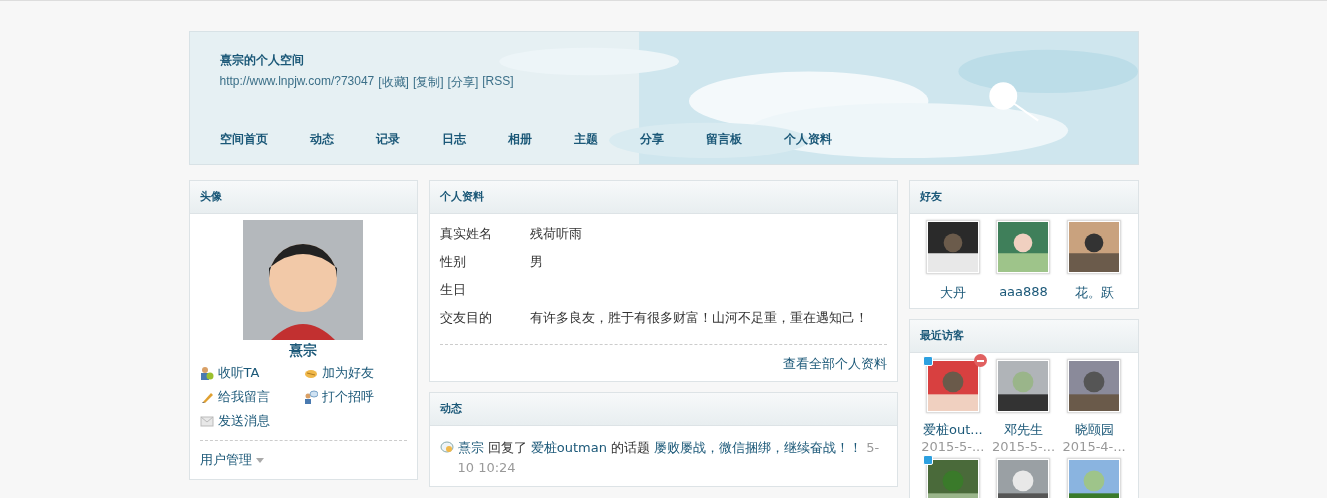 The height and width of the screenshot is (498, 1327). What do you see at coordinates (663, 197) in the screenshot?
I see `panel-title: 个人资料` at bounding box center [663, 197].